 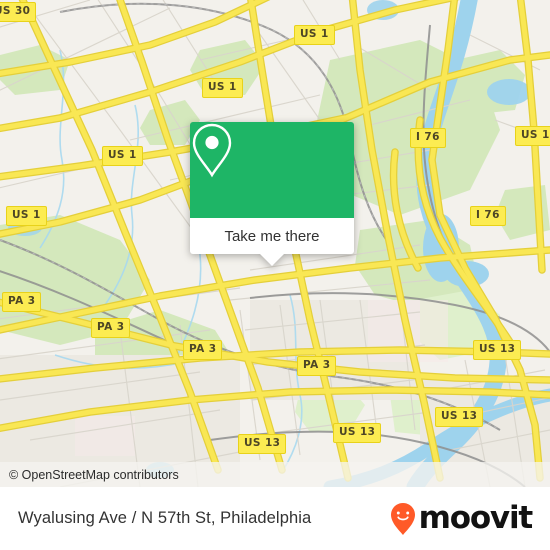 I want to click on take-me-there-label: Take me there, so click(x=272, y=236).